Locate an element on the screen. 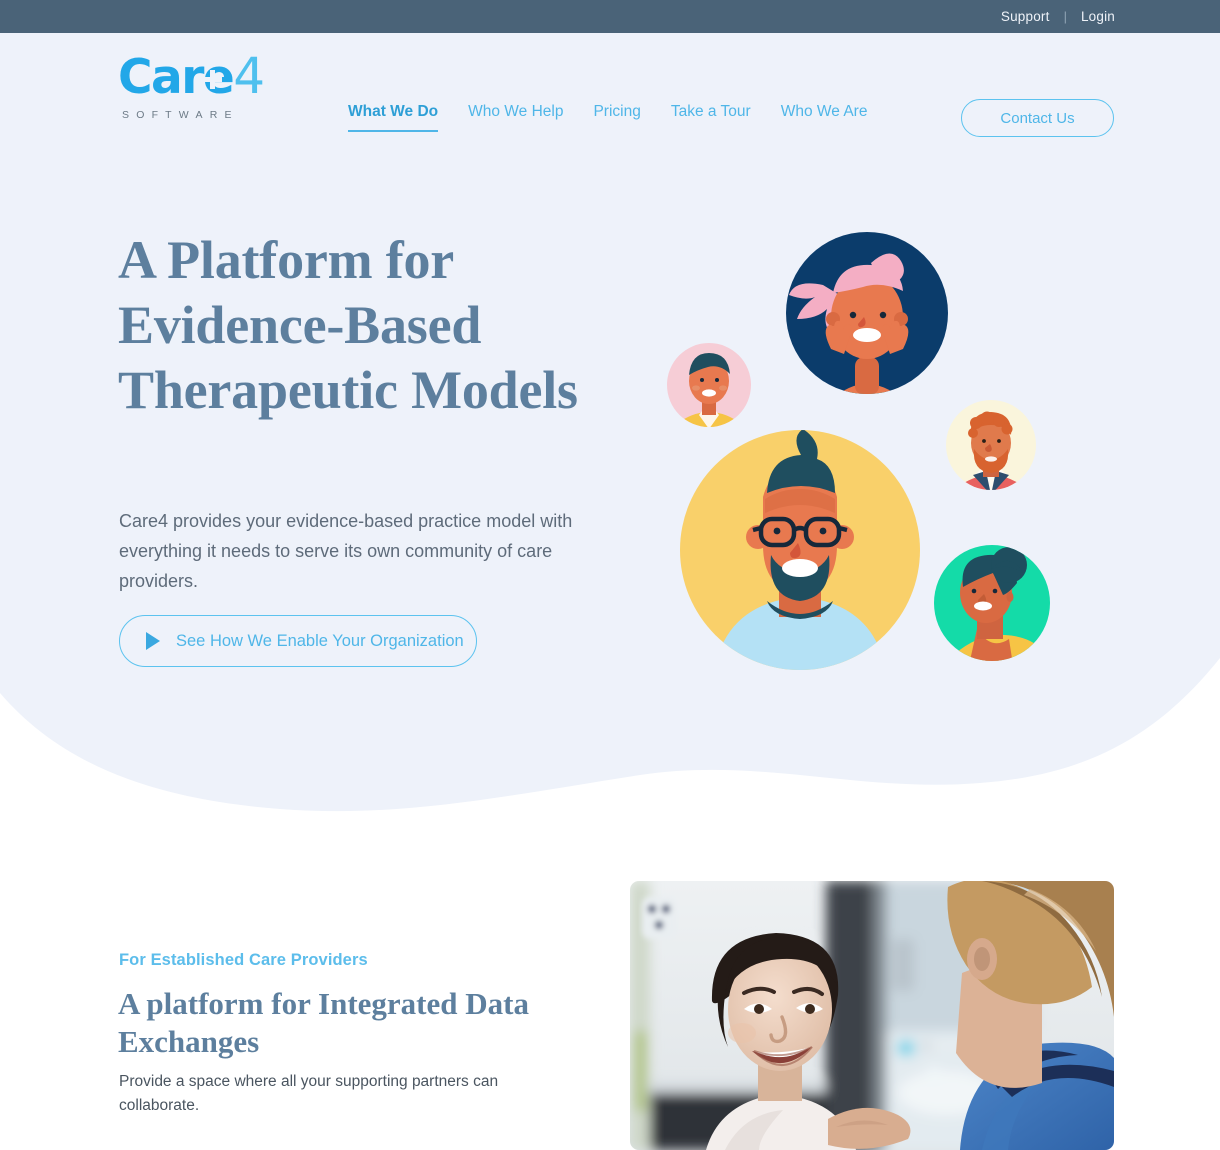  nav-item-who-we-help: Who We Help is located at coordinates (515, 116).